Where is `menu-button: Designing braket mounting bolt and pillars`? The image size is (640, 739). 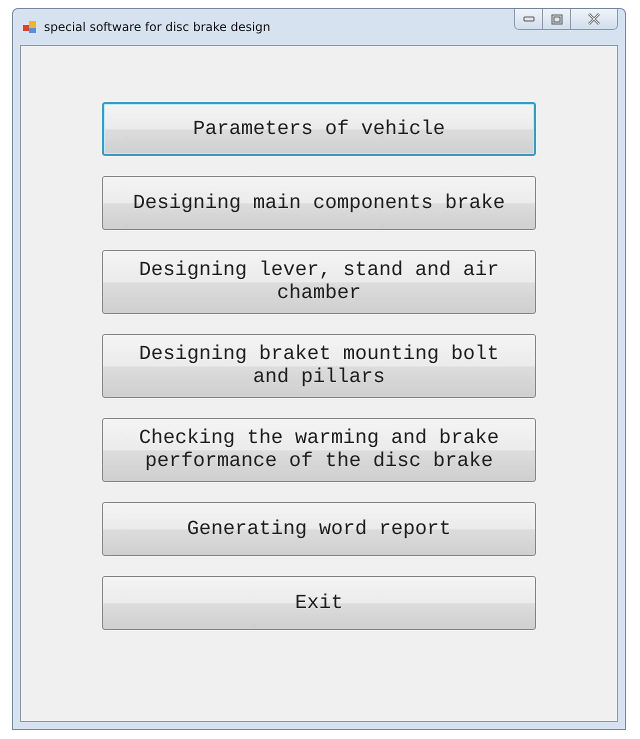
menu-button: Designing braket mounting bolt and pillars is located at coordinates (319, 366).